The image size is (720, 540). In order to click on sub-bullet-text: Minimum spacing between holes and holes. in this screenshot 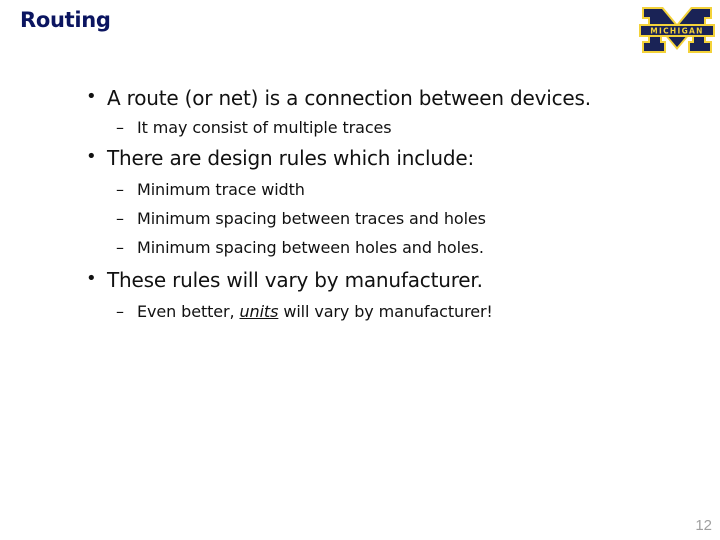, I will do `click(310, 247)`.